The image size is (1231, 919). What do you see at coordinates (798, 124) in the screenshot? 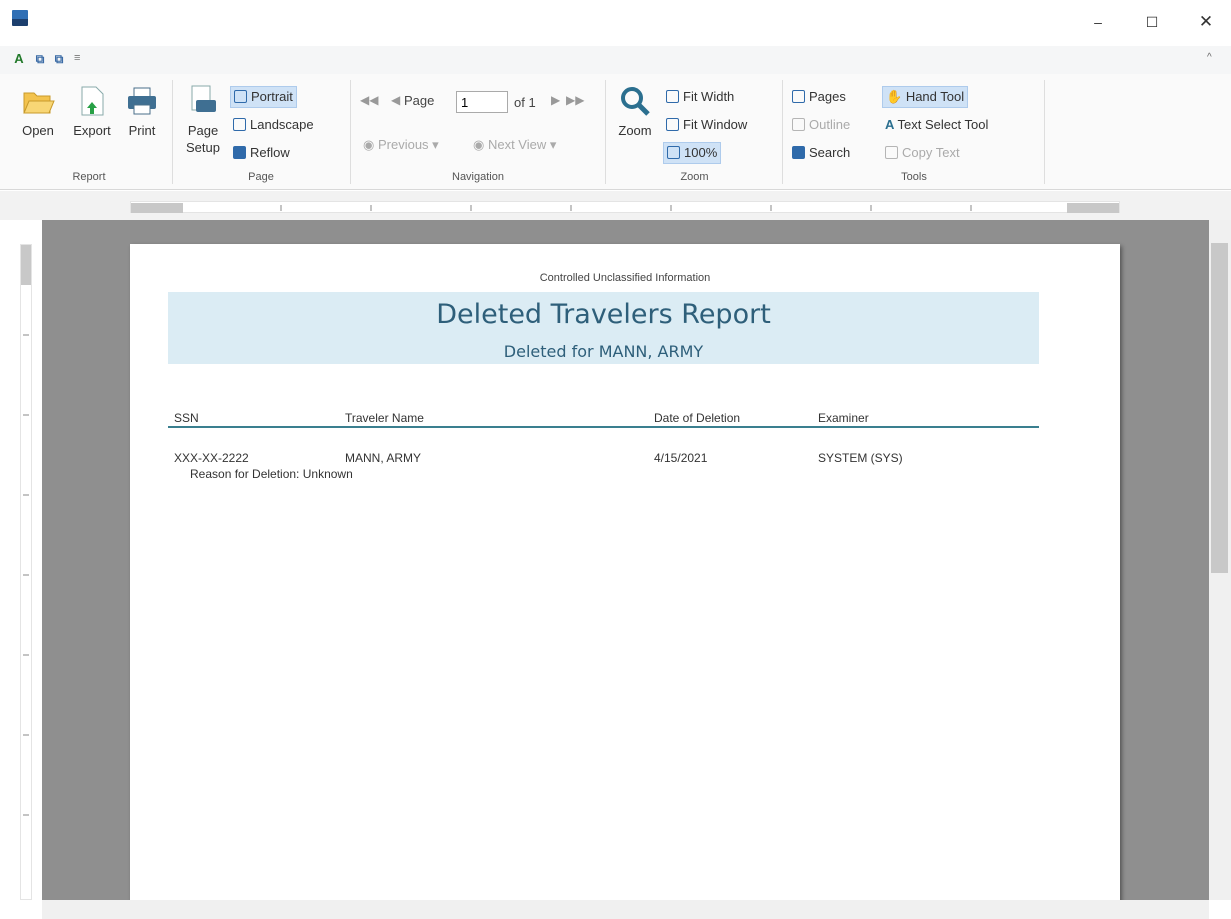
I see `outline-icon` at bounding box center [798, 124].